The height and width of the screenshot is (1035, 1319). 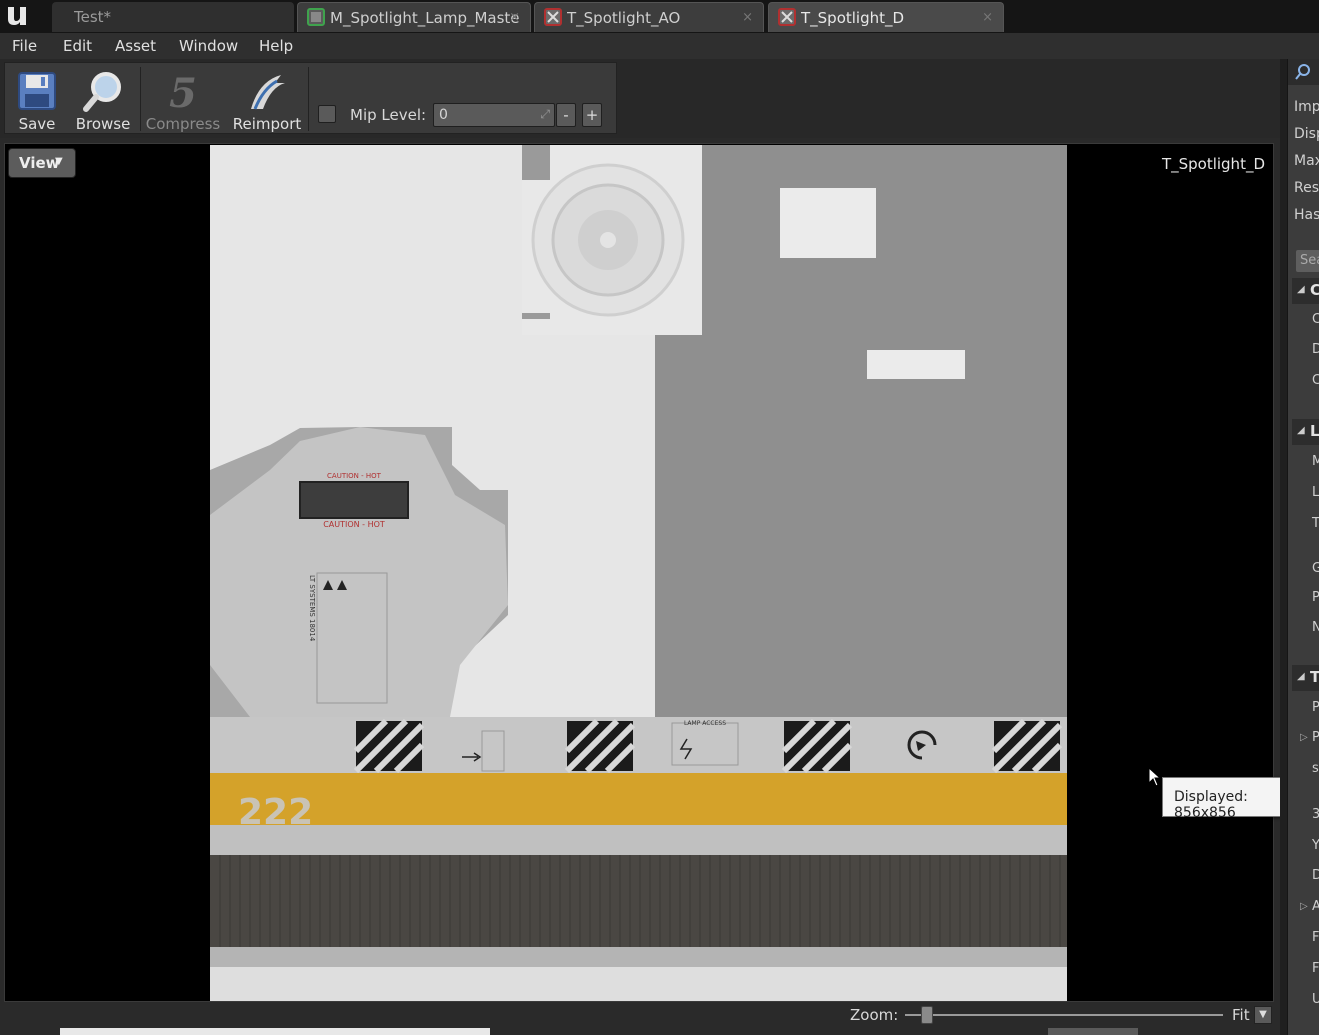 I want to click on zoom-slider-handle, so click(x=927, y=1015).